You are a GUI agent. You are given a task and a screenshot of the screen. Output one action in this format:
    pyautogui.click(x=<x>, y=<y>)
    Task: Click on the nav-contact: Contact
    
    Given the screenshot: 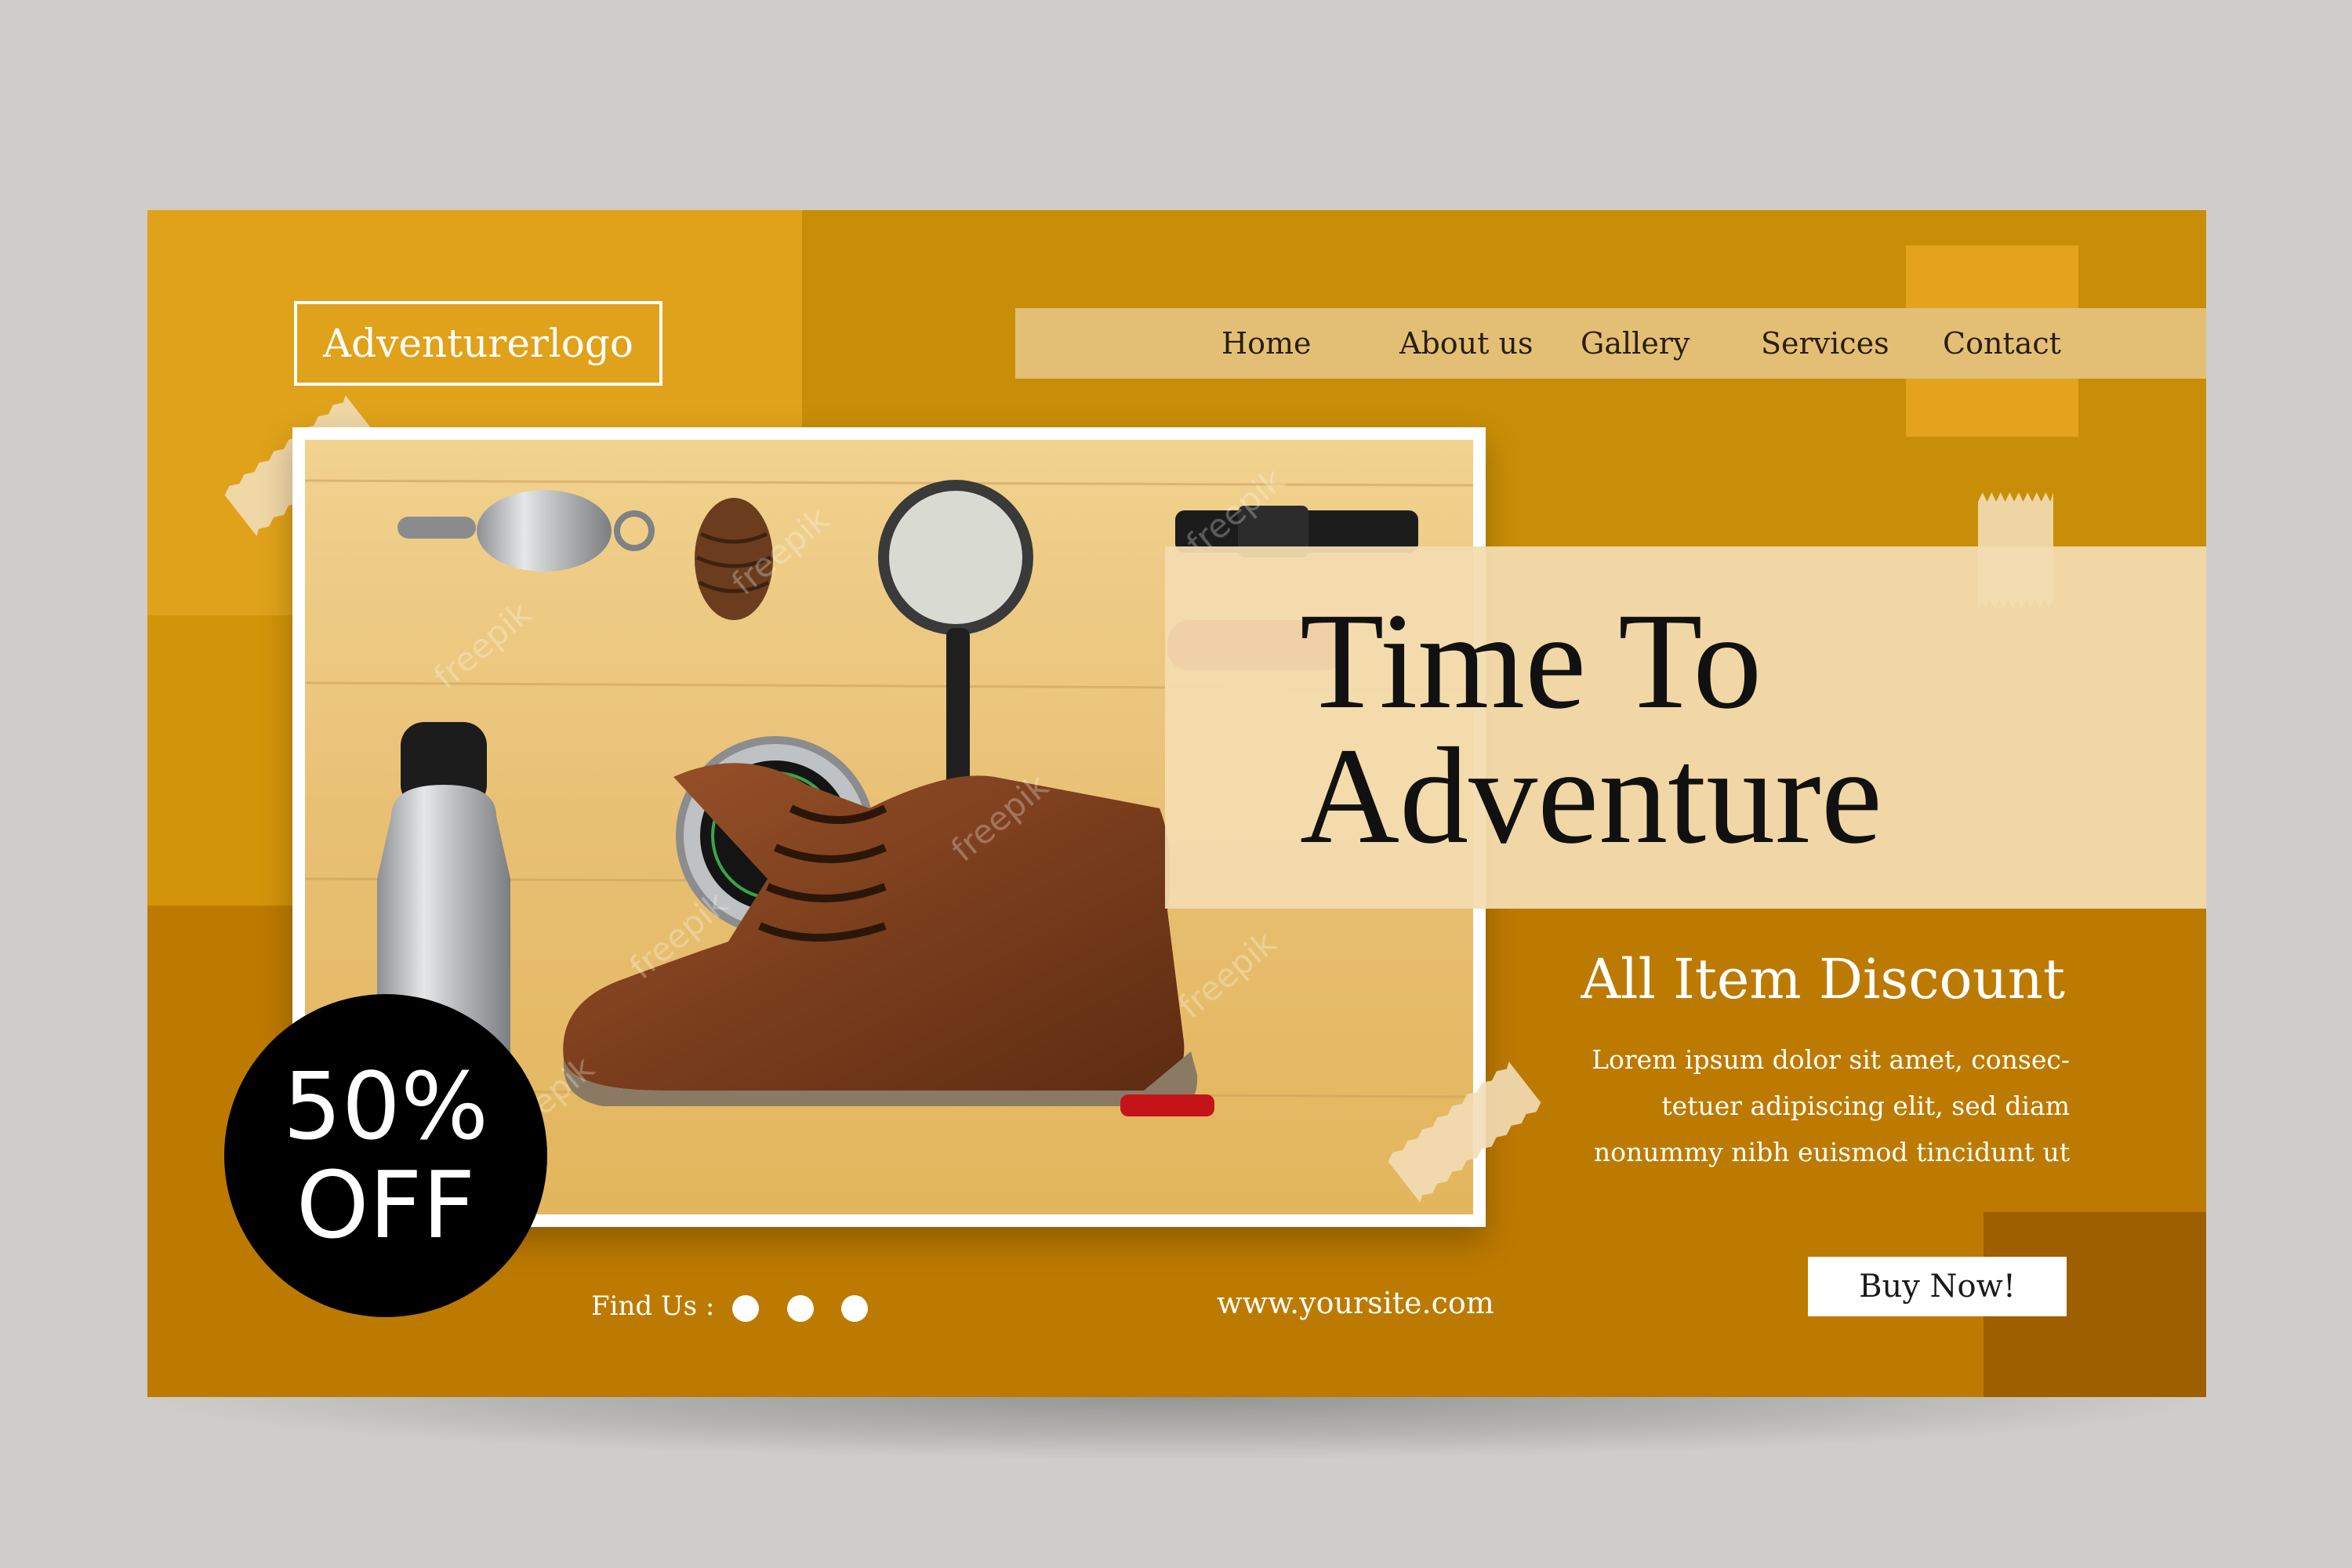 What is the action you would take?
    pyautogui.click(x=2002, y=343)
    